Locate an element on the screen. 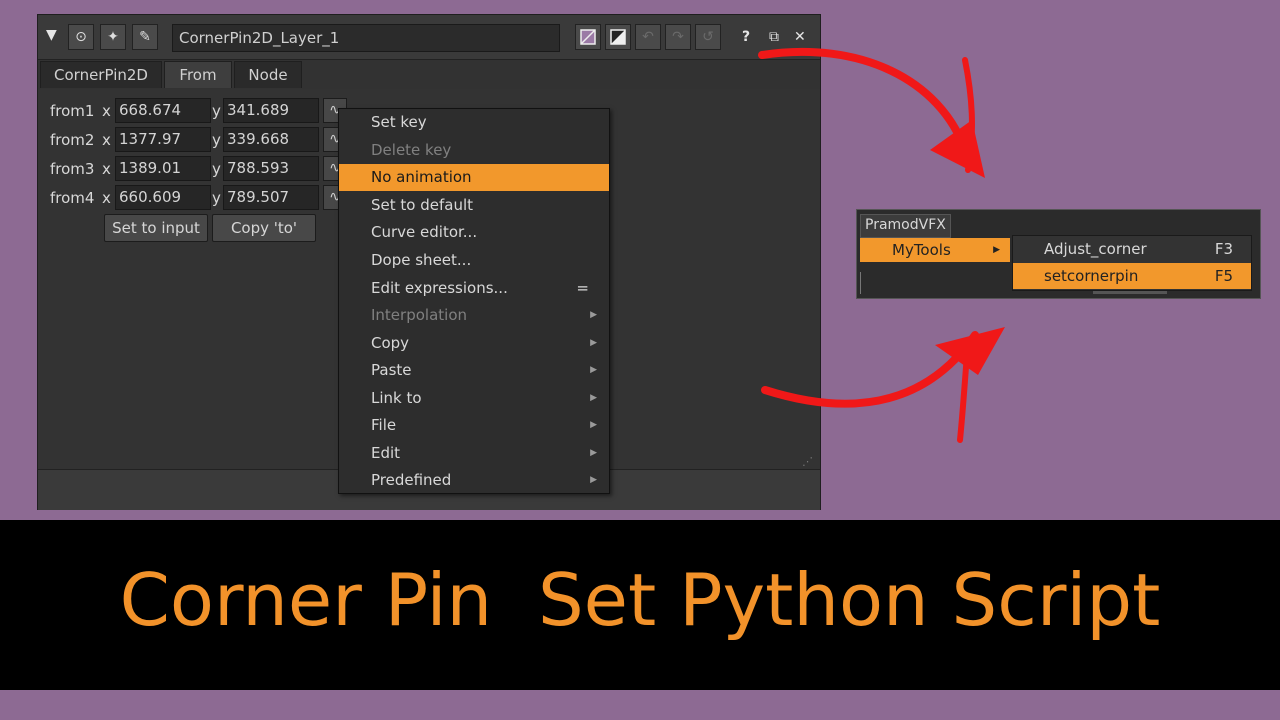  undo-icon: ↶ is located at coordinates (648, 37).